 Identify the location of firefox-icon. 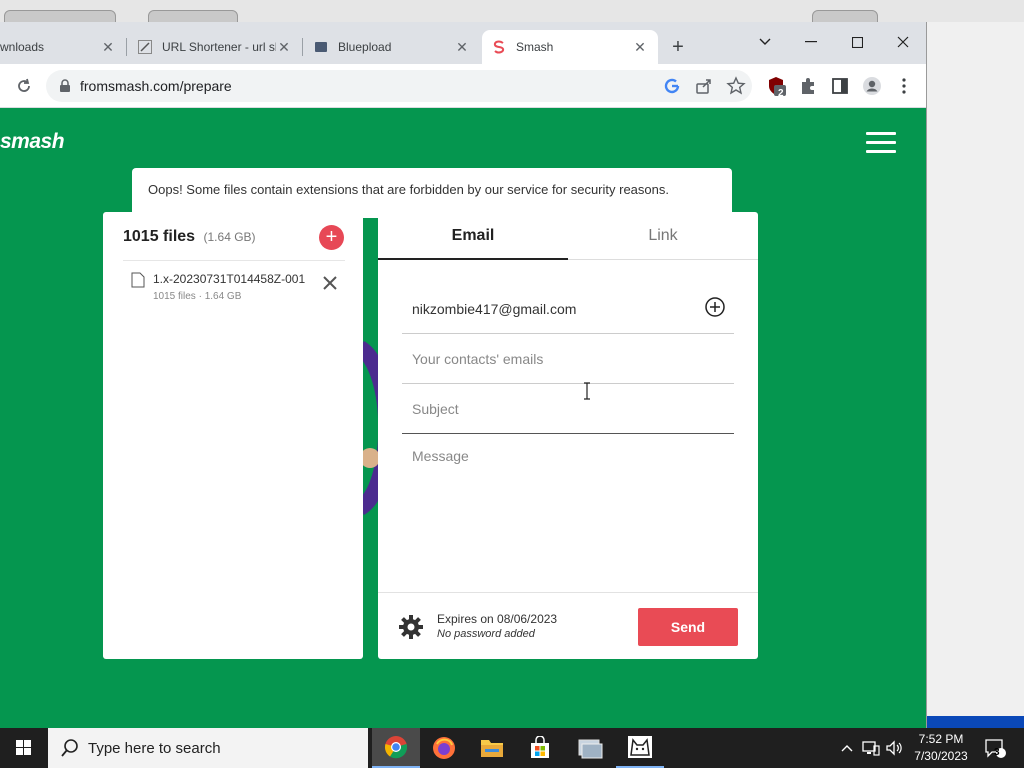
(444, 748).